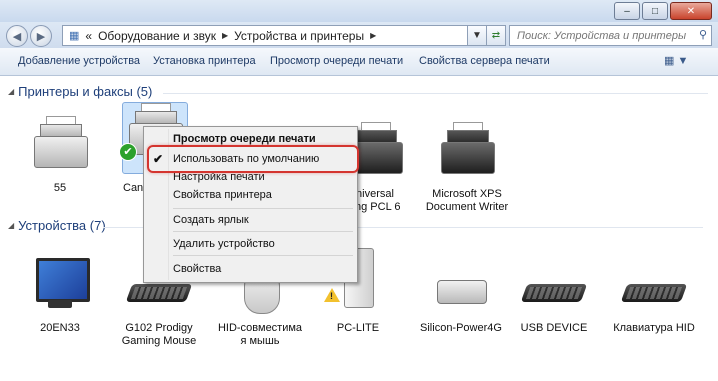 Image resolution: width=718 pixels, height=381 pixels. What do you see at coordinates (250, 220) in the screenshot?
I see `menu-item-create-shortcut: Создать ярлык` at bounding box center [250, 220].